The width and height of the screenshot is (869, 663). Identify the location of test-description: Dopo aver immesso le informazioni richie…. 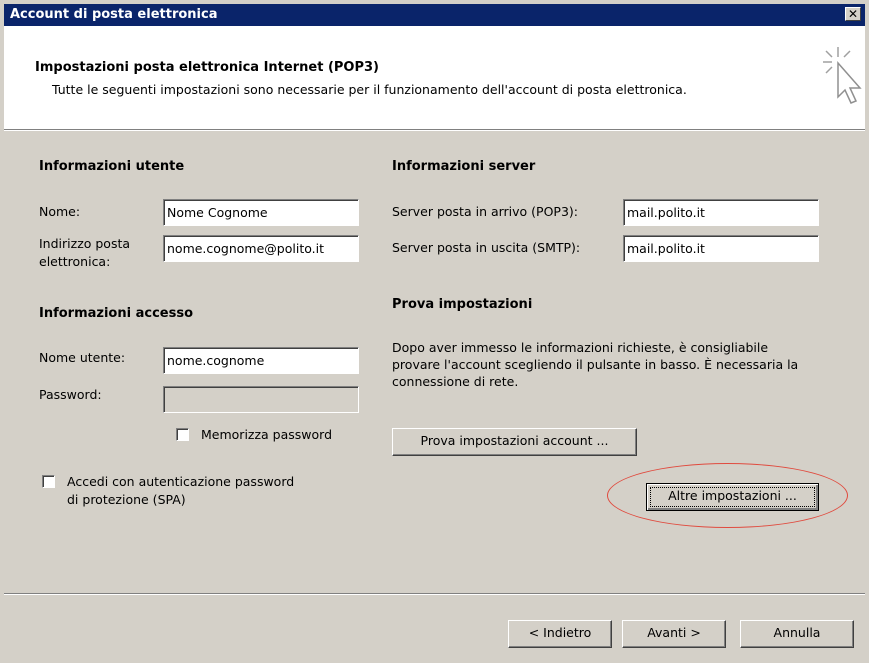
(595, 364).